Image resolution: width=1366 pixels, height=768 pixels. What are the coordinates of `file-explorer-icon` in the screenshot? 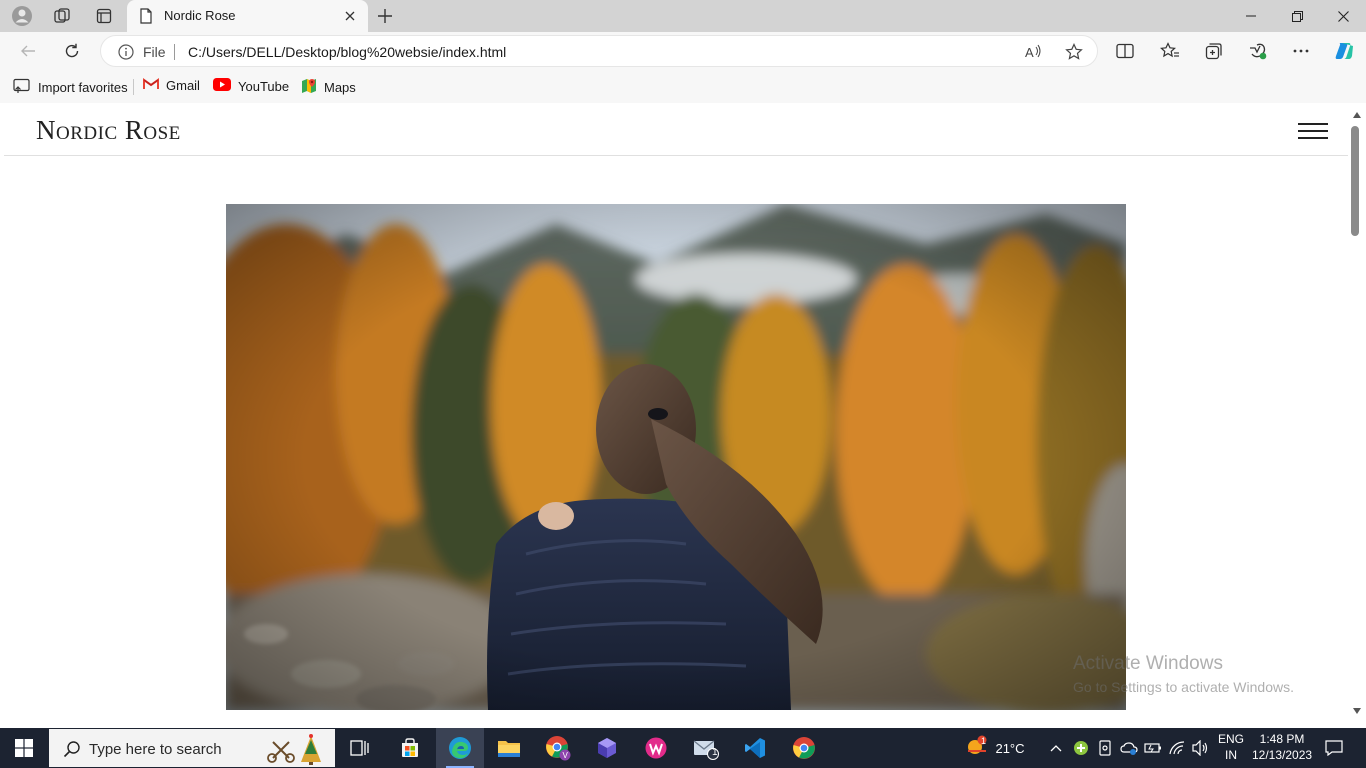 It's located at (509, 748).